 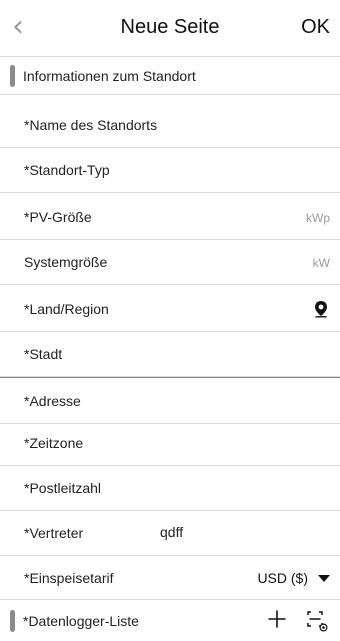 I want to click on unit-label: kW, so click(x=321, y=263).